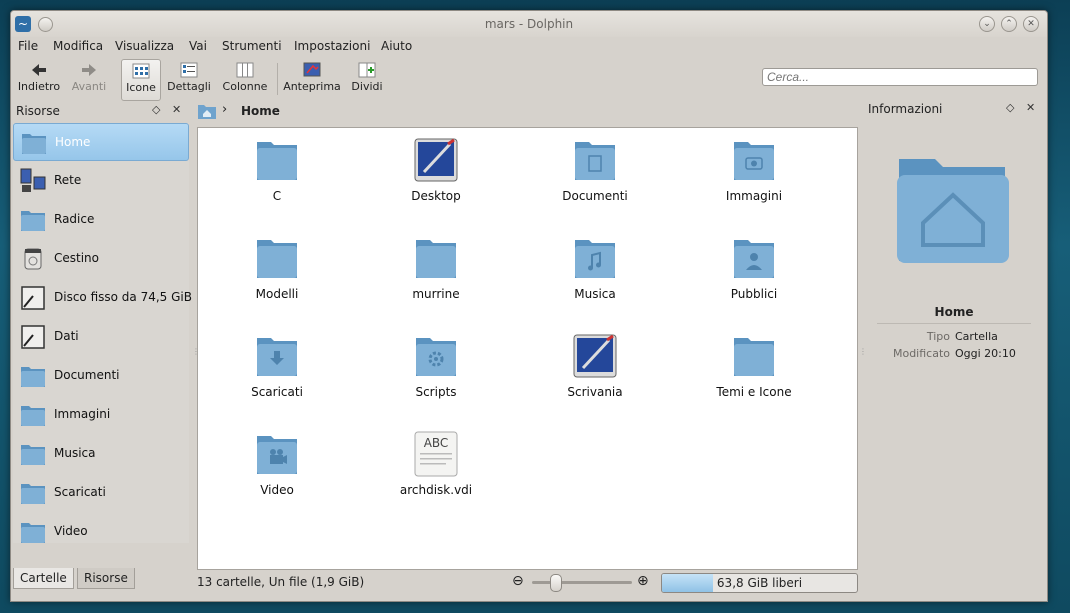  Describe the element at coordinates (1009, 24) in the screenshot. I see `maximize-button: ⌃` at that location.